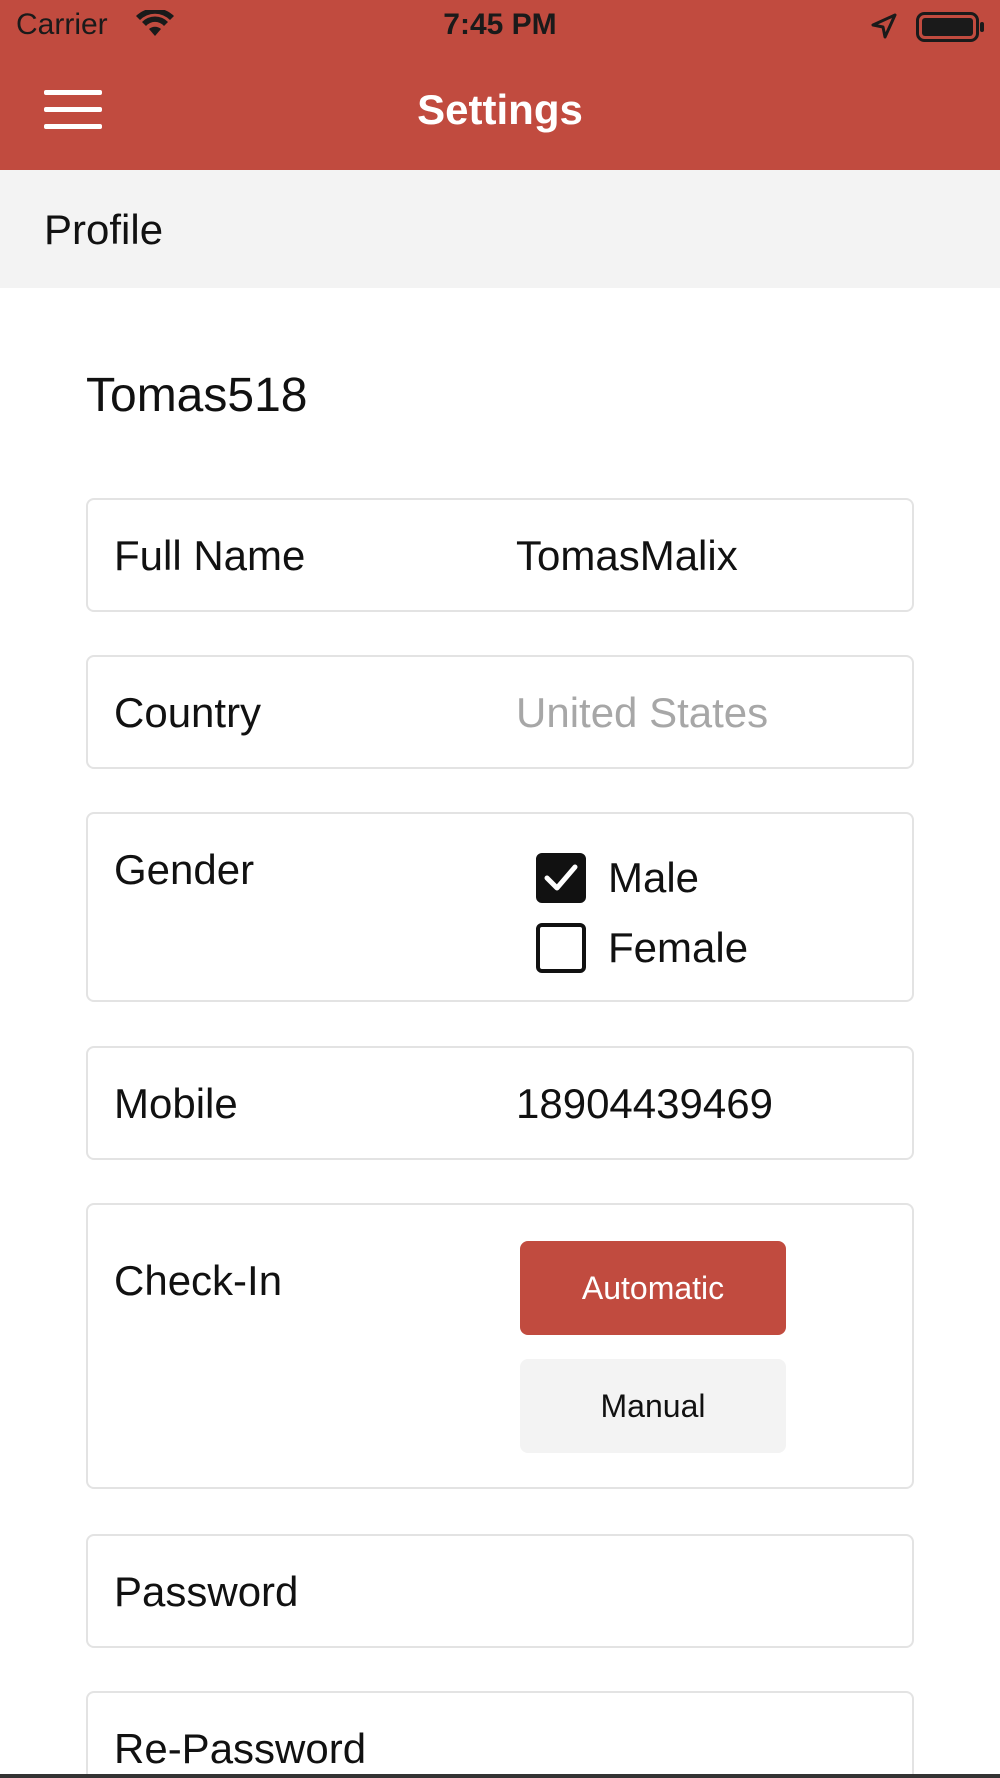 The image size is (1000, 1778). I want to click on profile-section-header: Profile, so click(500, 229).